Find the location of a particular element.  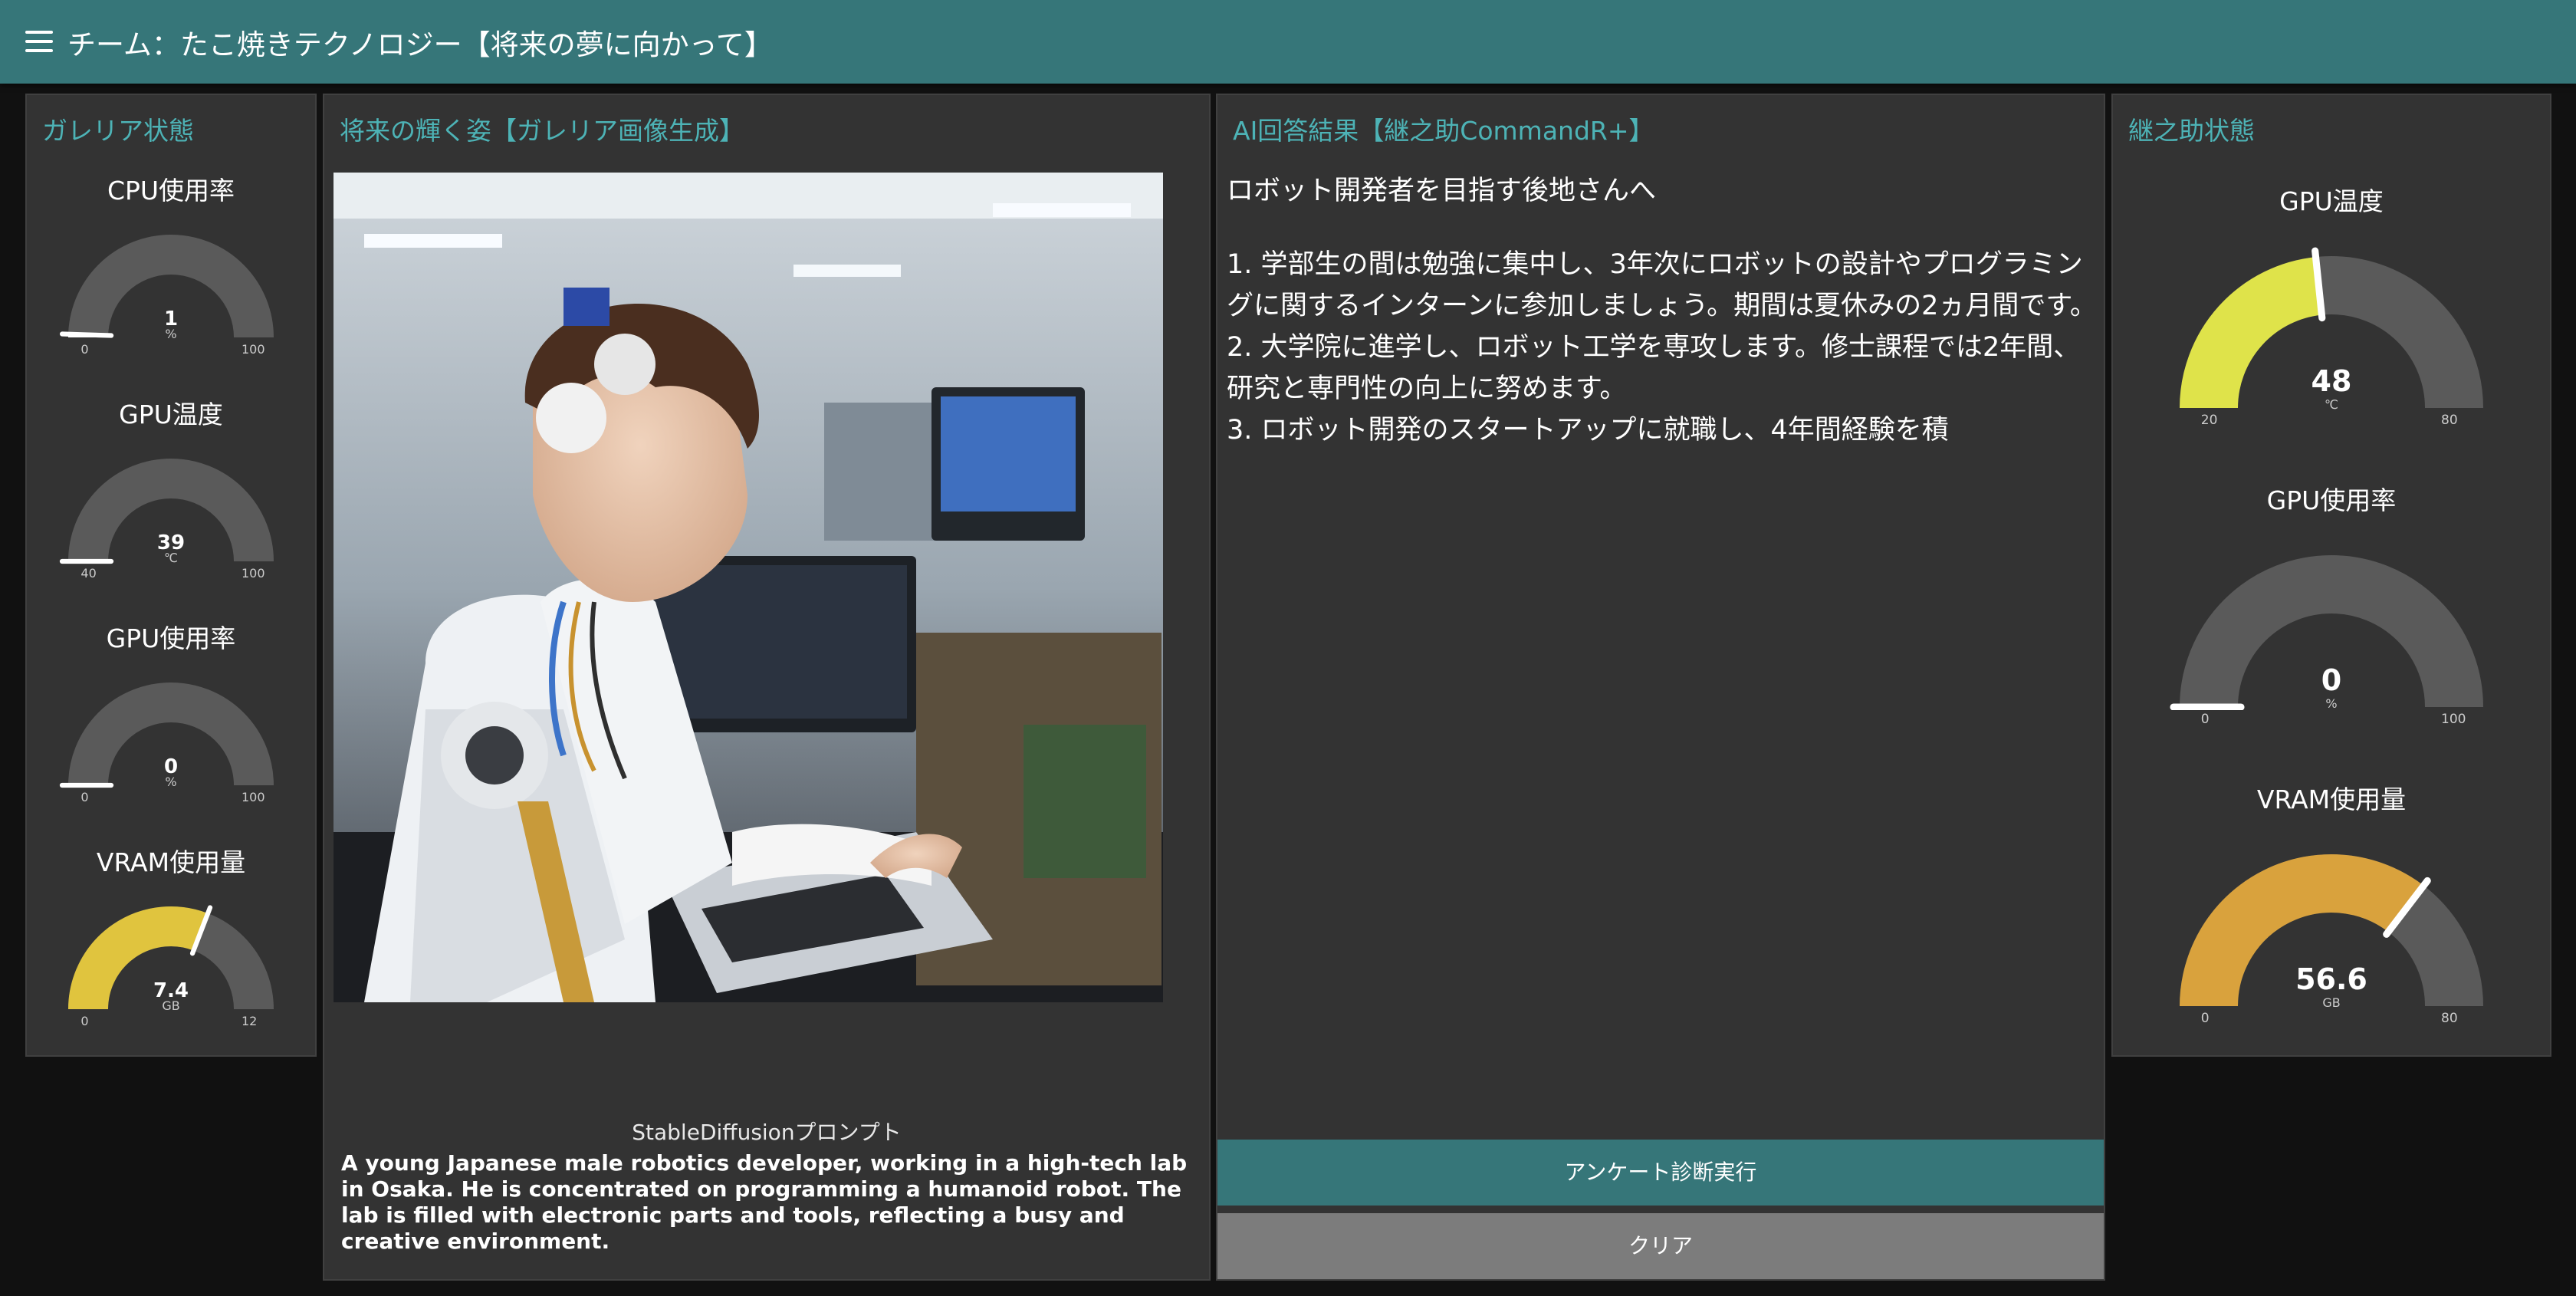

gauge-min-label: 40 is located at coordinates (89, 573).